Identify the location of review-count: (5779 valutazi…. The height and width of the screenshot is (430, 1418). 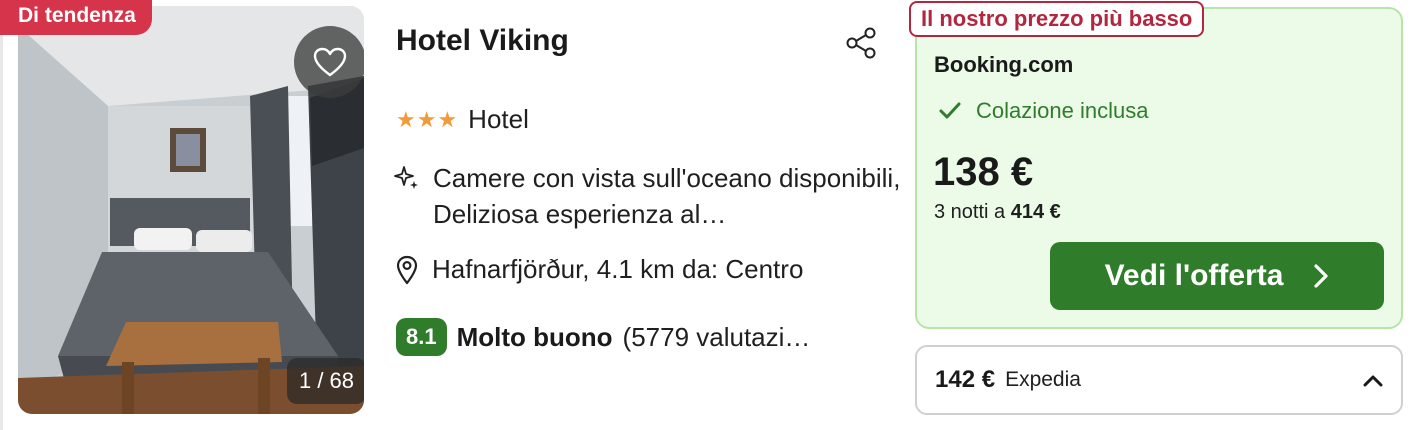
(716, 336).